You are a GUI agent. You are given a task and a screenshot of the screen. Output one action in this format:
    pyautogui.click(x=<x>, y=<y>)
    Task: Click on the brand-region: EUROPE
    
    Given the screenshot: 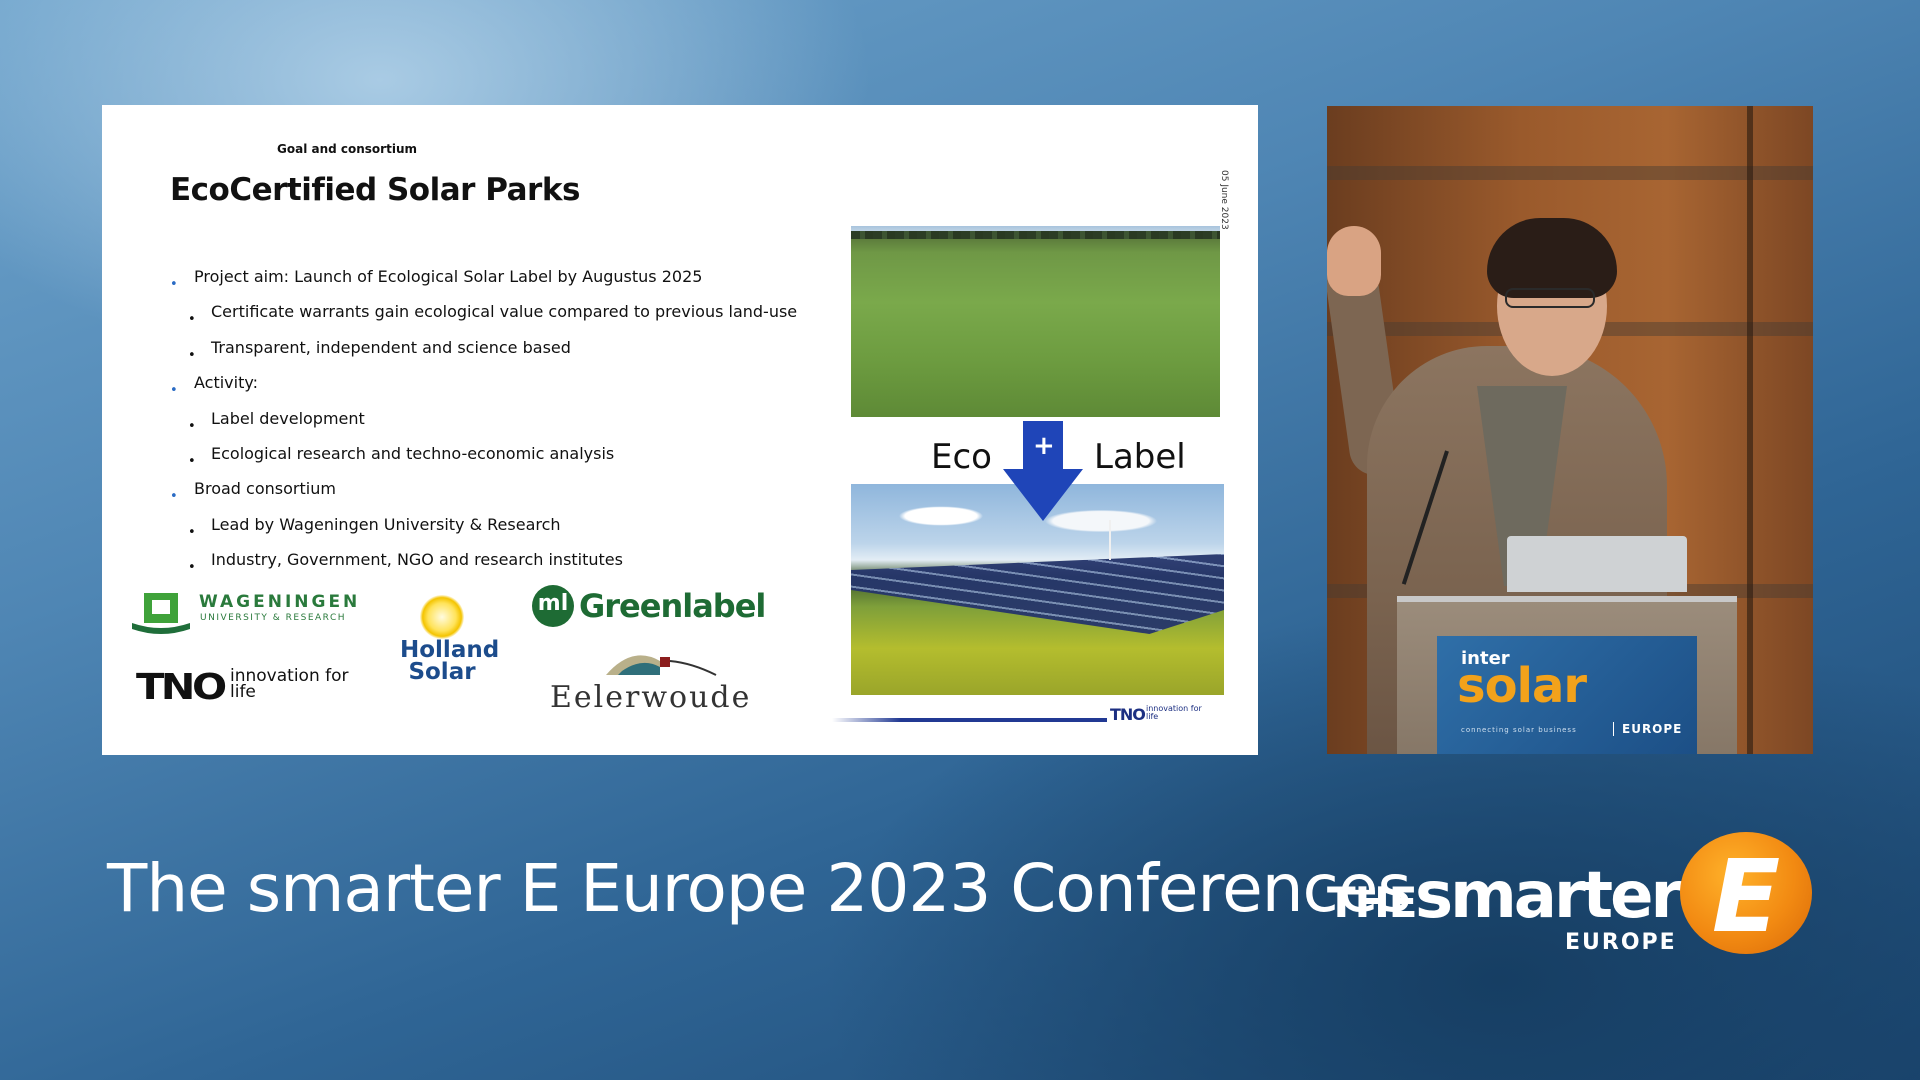 What is the action you would take?
    pyautogui.click(x=1621, y=942)
    